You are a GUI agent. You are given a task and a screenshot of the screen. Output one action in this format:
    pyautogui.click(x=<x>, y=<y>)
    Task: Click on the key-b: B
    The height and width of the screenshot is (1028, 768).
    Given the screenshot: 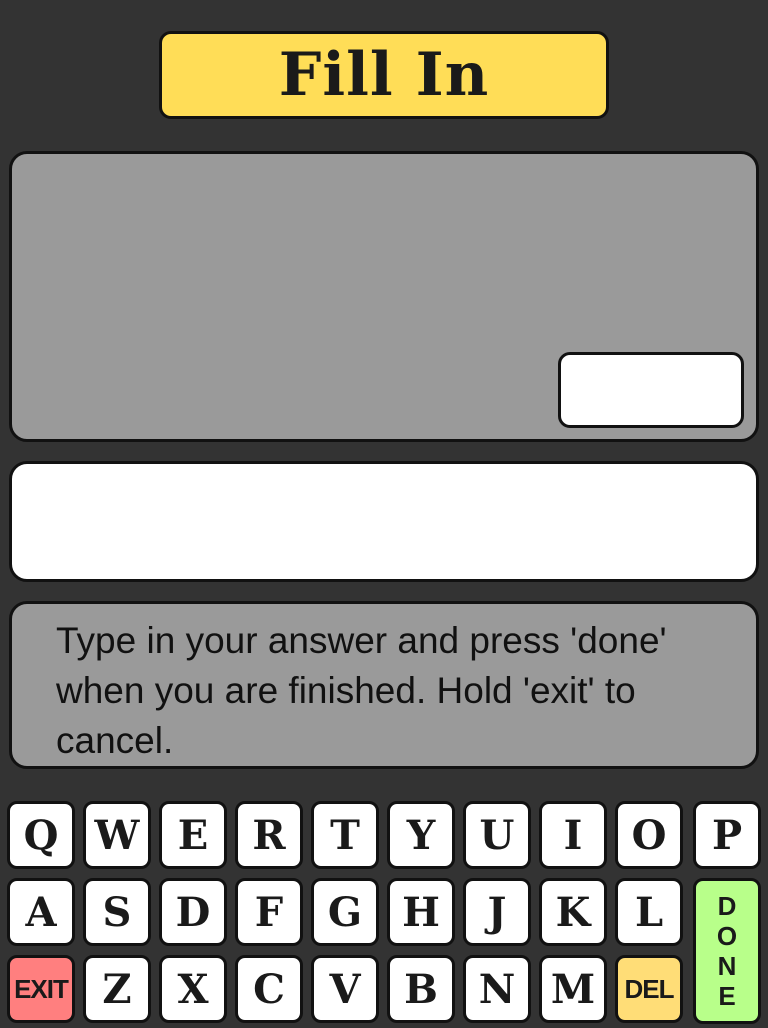 What is the action you would take?
    pyautogui.click(x=421, y=989)
    